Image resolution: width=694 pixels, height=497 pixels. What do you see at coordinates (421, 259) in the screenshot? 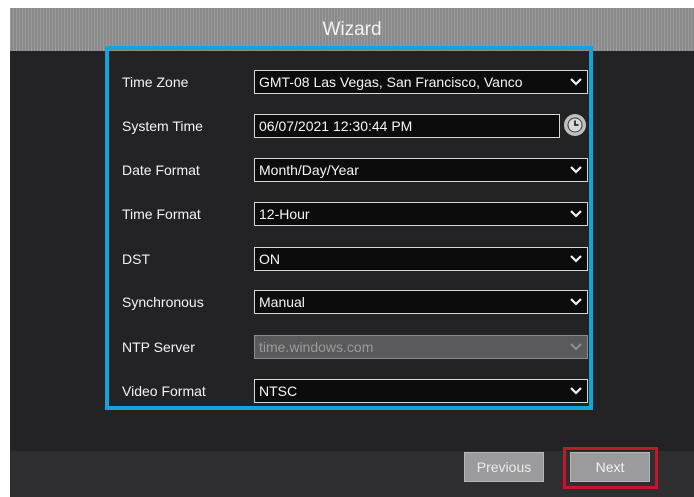
I see `dst-select: ON` at bounding box center [421, 259].